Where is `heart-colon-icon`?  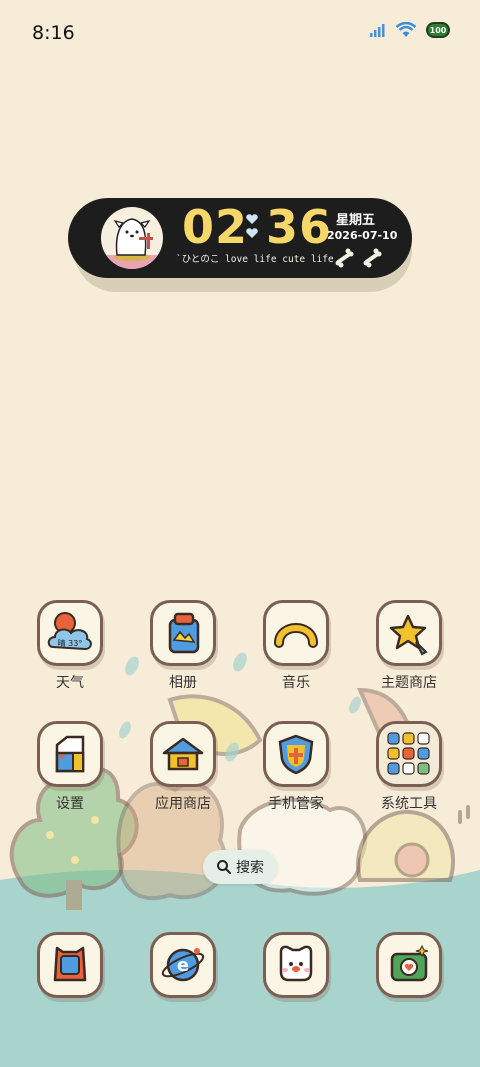
heart-colon-icon is located at coordinates (252, 226).